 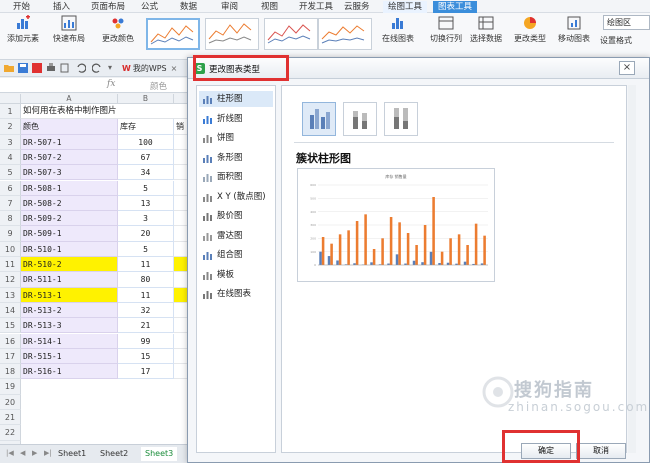 I want to click on redo-icon, so click(x=97, y=68).